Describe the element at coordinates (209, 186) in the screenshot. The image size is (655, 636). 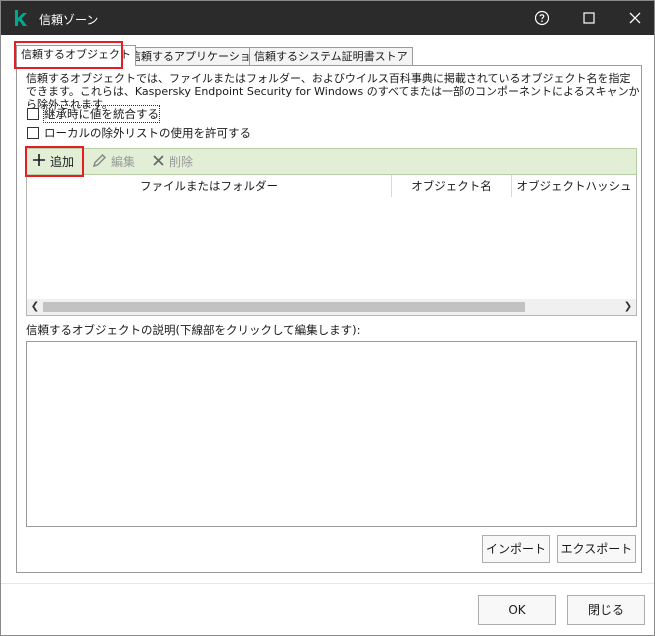
I see `column-header-file-or-folder: ファイルまたはフォルダー` at that location.